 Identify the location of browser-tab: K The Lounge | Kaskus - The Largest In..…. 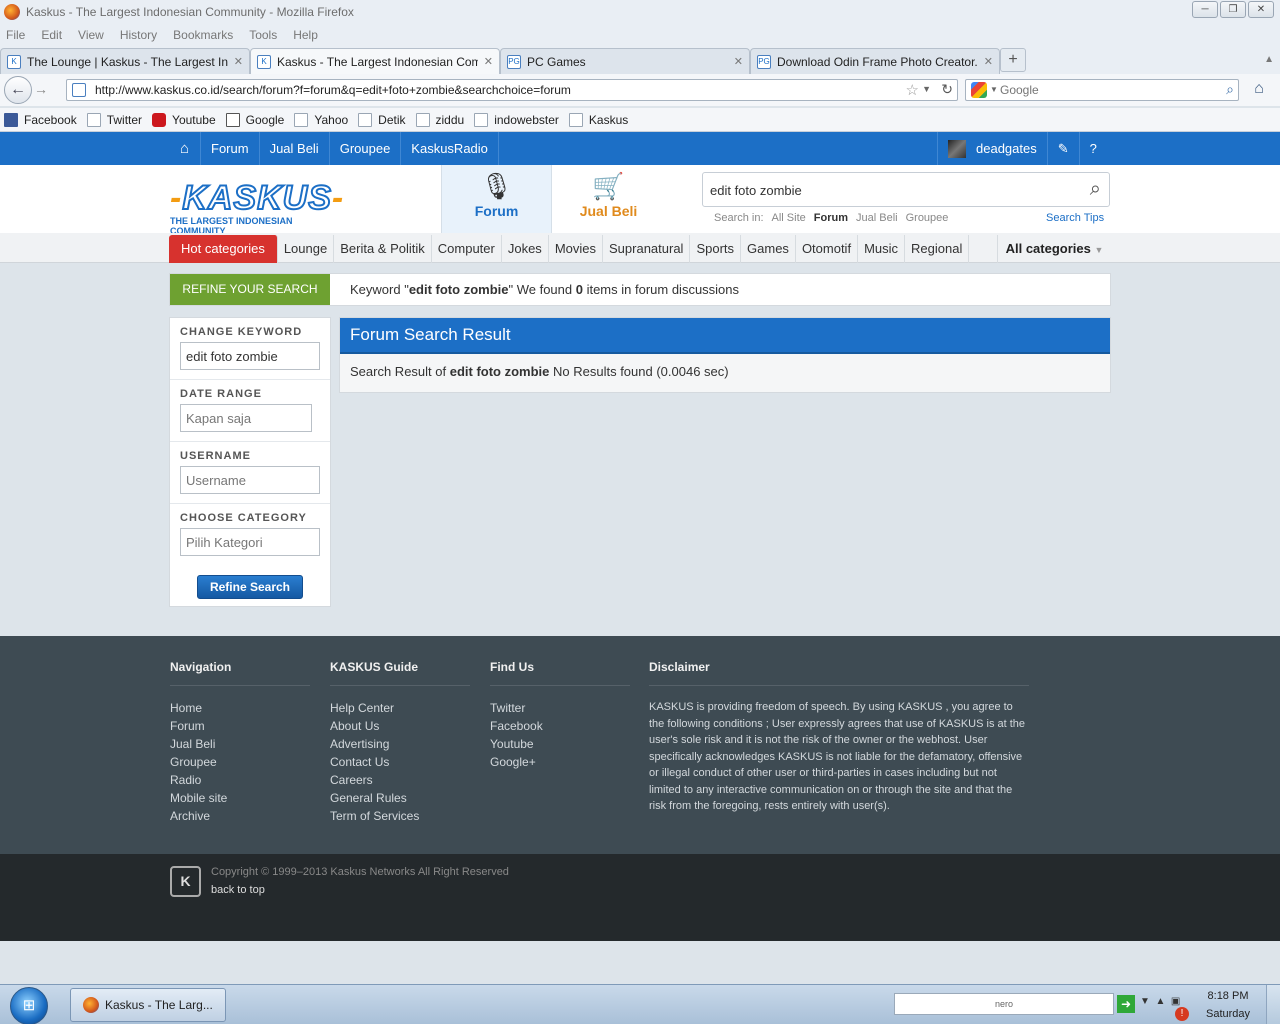
(125, 61).